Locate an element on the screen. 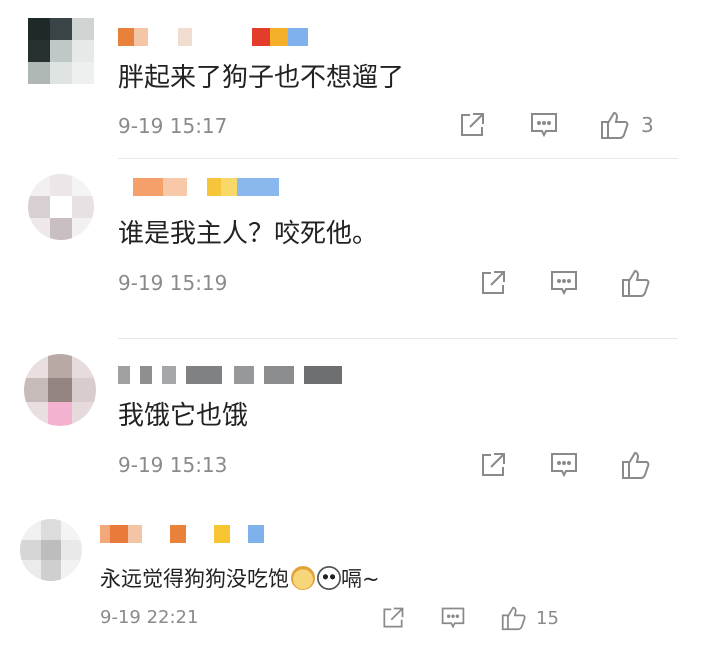  comment-text-main: 永远觉得狗狗没吃饱 is located at coordinates (194, 579).